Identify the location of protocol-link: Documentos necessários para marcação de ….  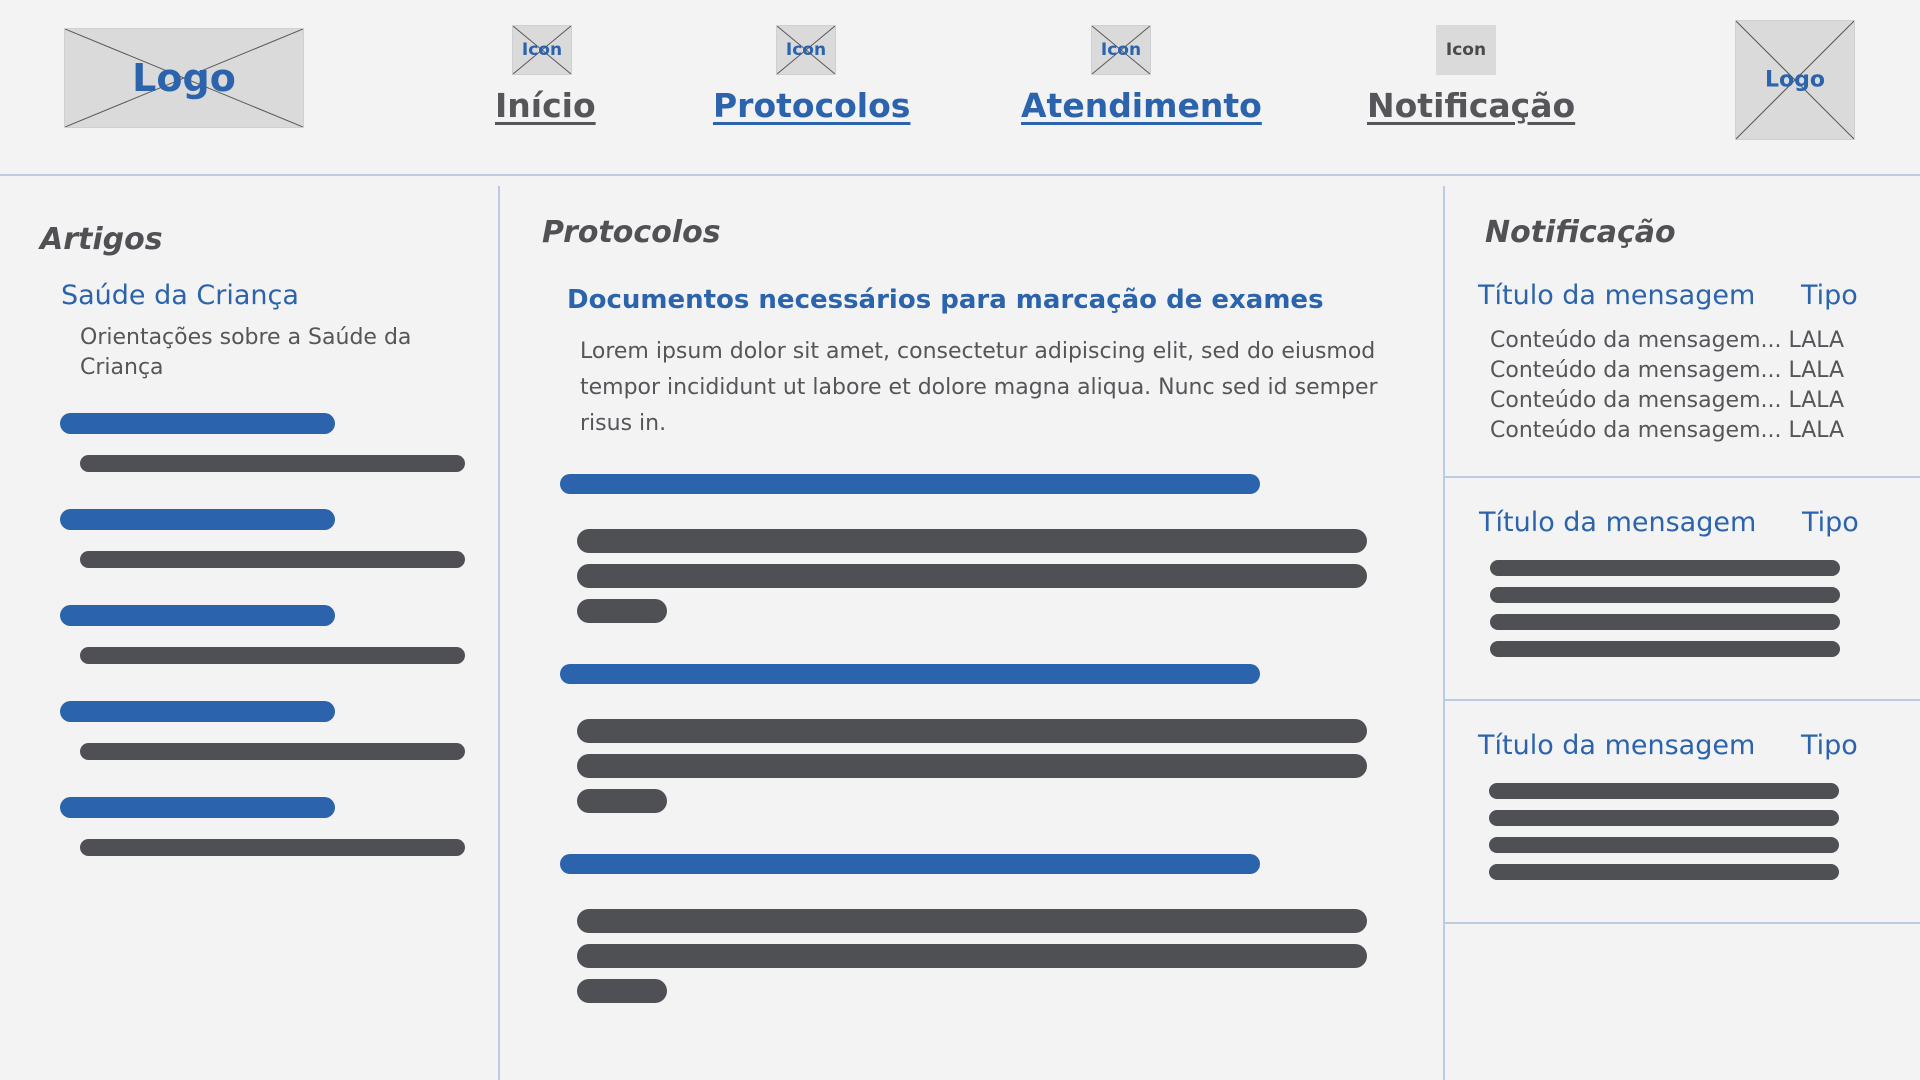
(945, 300).